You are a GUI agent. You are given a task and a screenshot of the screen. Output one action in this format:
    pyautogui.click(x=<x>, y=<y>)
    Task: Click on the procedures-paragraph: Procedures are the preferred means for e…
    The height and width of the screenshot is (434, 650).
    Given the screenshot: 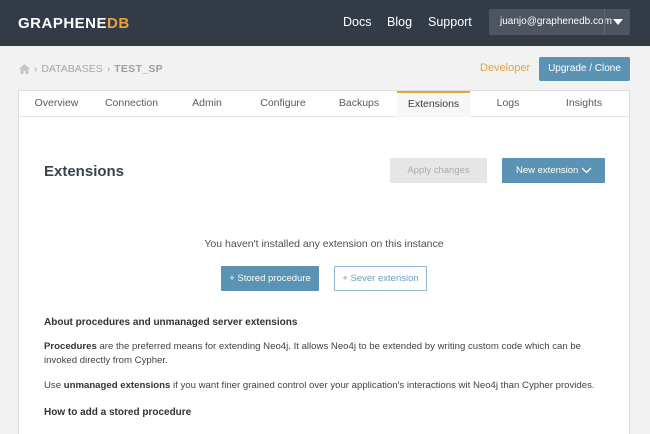 What is the action you would take?
    pyautogui.click(x=324, y=354)
    